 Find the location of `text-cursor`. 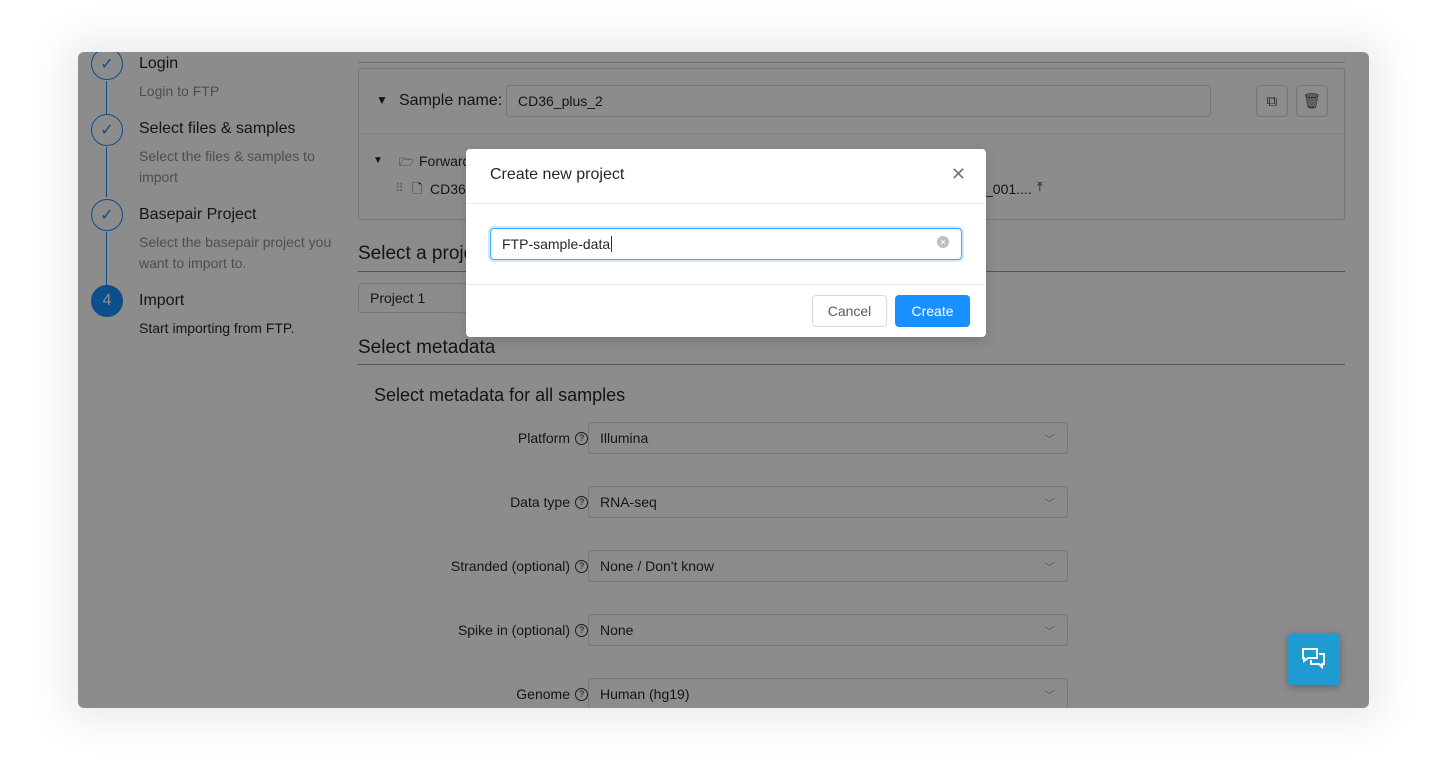

text-cursor is located at coordinates (612, 244).